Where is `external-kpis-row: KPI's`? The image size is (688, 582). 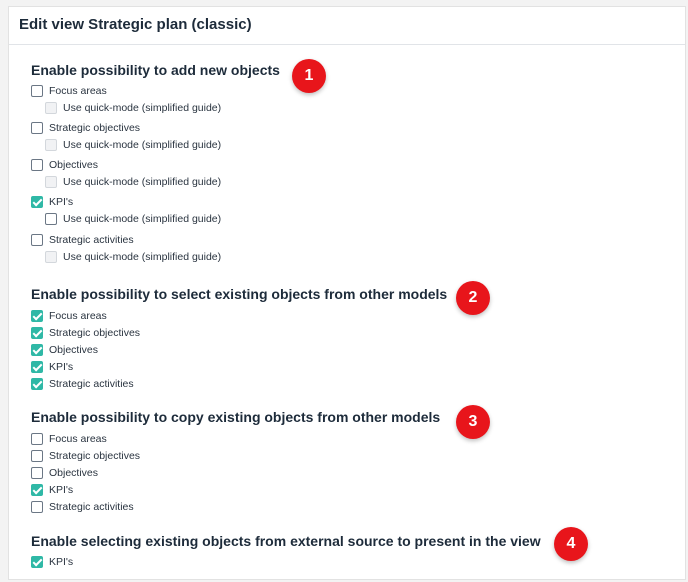 external-kpis-row: KPI's is located at coordinates (52, 562).